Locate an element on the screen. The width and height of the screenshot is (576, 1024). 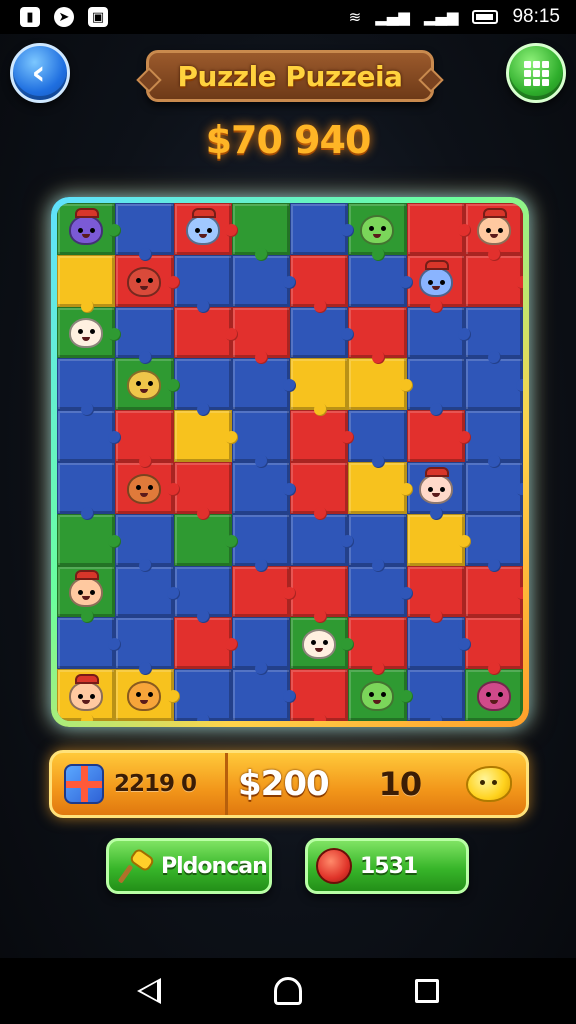
signal-icon: ▂▄▆ is located at coordinates (392, 17).